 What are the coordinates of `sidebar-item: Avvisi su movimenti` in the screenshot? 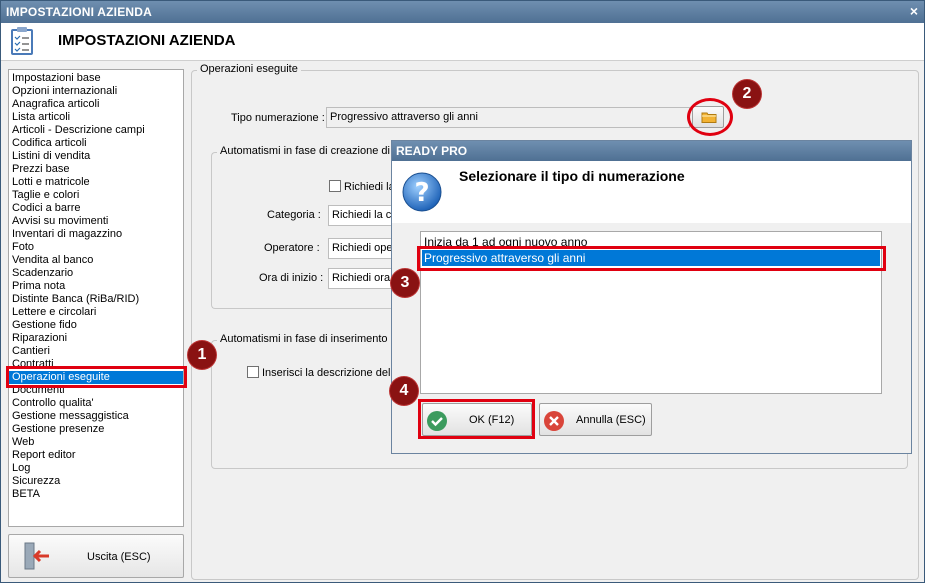 It's located at (96, 221).